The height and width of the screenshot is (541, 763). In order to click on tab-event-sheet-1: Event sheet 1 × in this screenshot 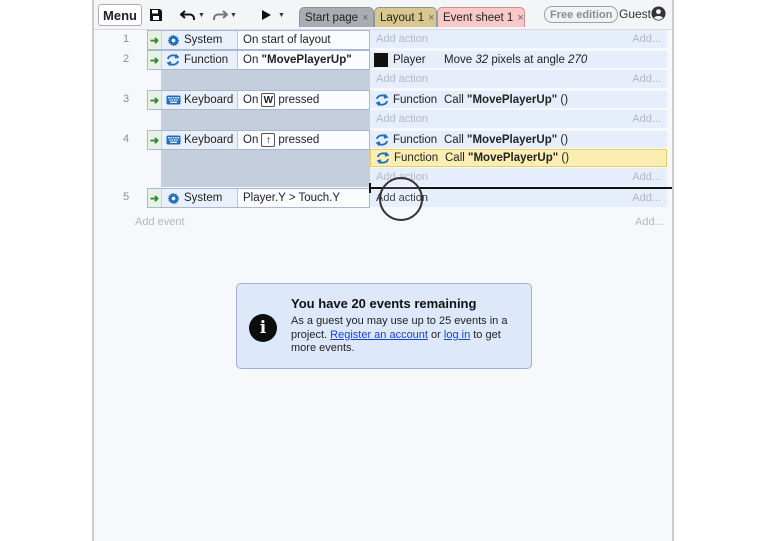, I will do `click(481, 17)`.